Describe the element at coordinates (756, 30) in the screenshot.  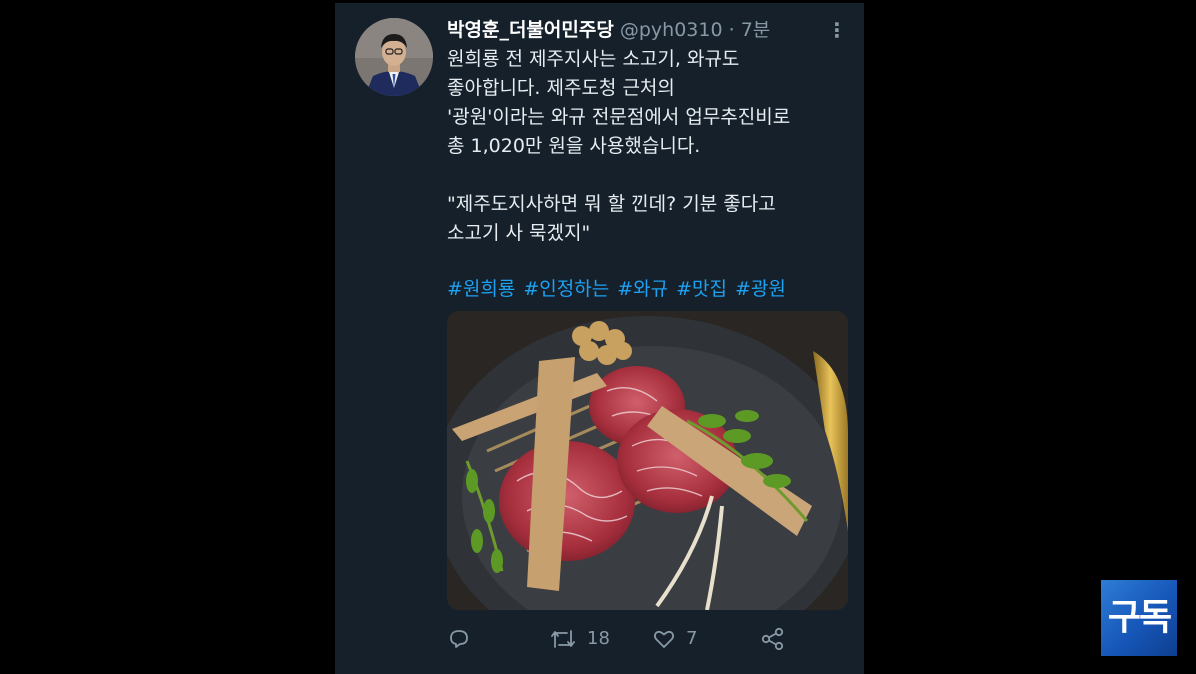
I see `tweet-time: 7분` at that location.